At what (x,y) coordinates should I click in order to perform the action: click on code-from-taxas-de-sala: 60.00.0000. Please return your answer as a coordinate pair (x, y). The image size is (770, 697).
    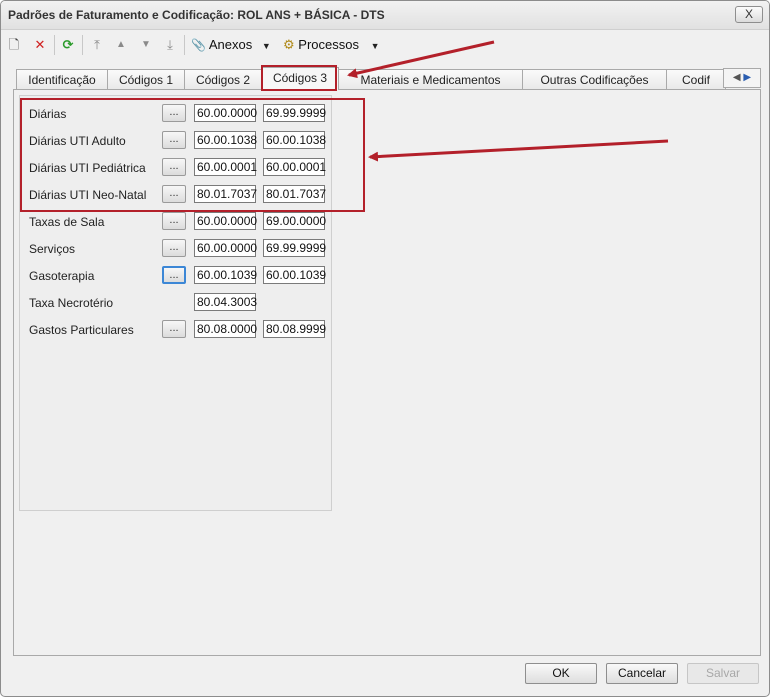
    Looking at the image, I should click on (225, 221).